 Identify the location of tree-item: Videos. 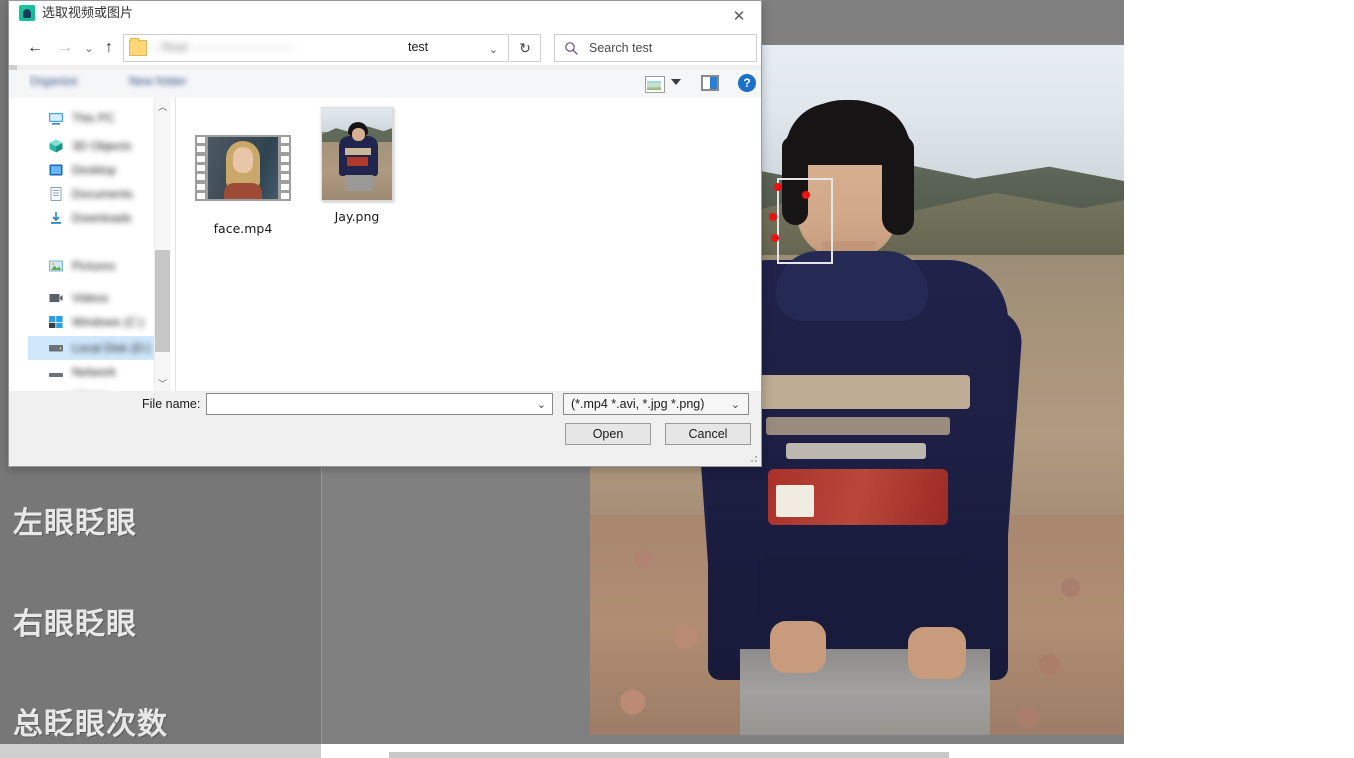
(98, 298).